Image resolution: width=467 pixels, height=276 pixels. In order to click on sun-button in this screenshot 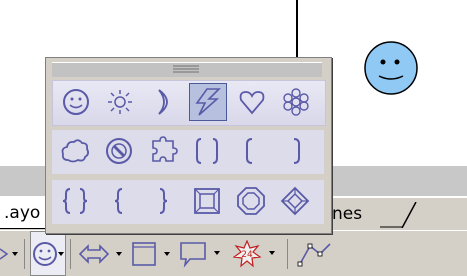, I will do `click(120, 102)`.